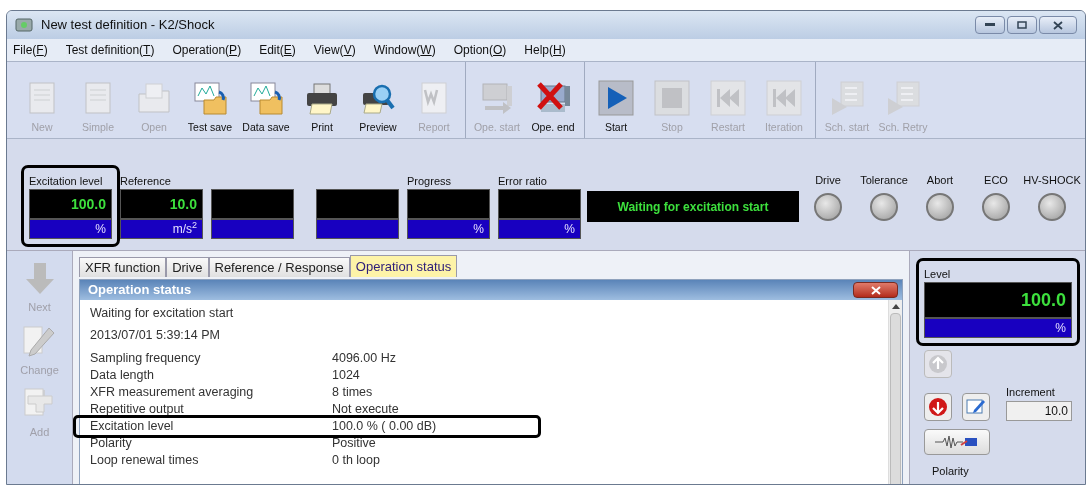  Describe the element at coordinates (128, 25) in the screenshot. I see `window-title: New test definition - K2/Shock` at that location.